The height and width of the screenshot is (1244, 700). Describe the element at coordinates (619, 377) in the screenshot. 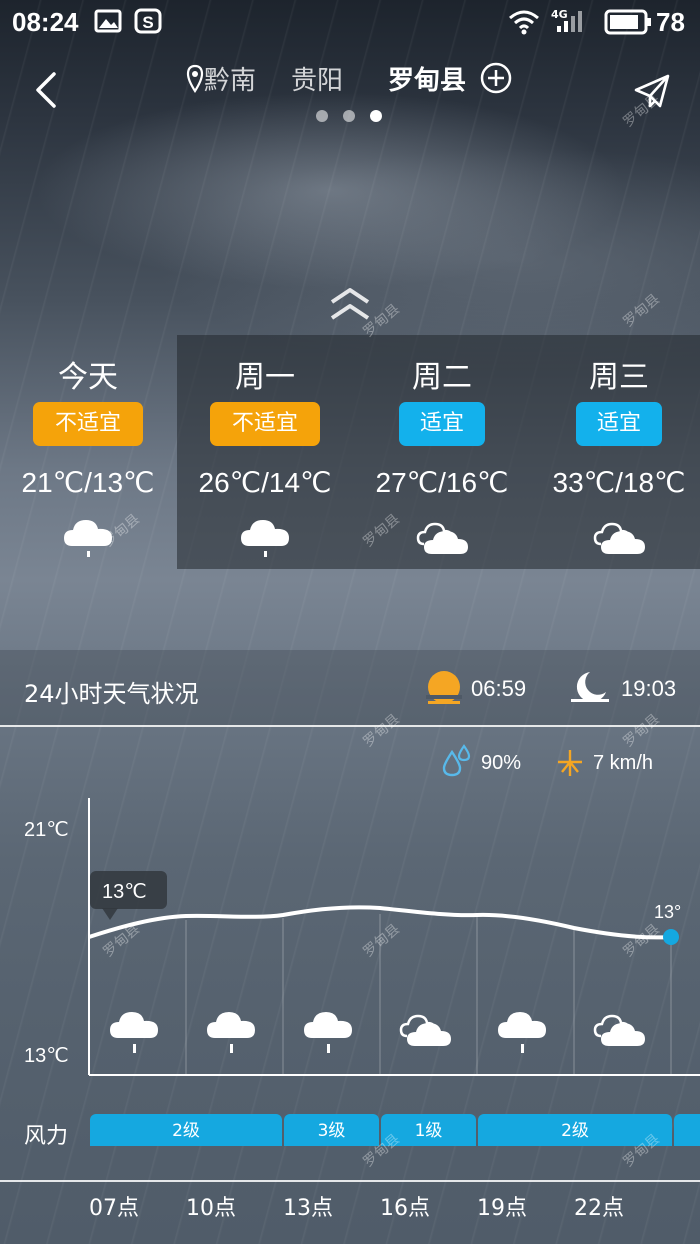

I see `forecast-day: 周三` at that location.